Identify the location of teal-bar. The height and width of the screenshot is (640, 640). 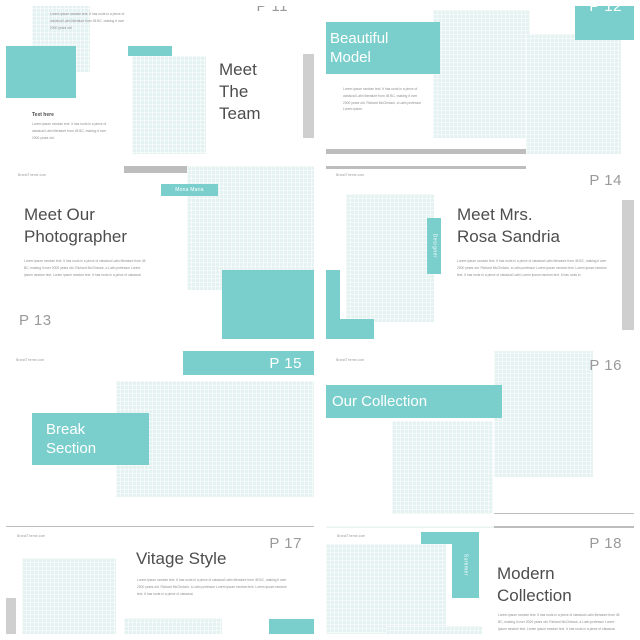
(150, 51).